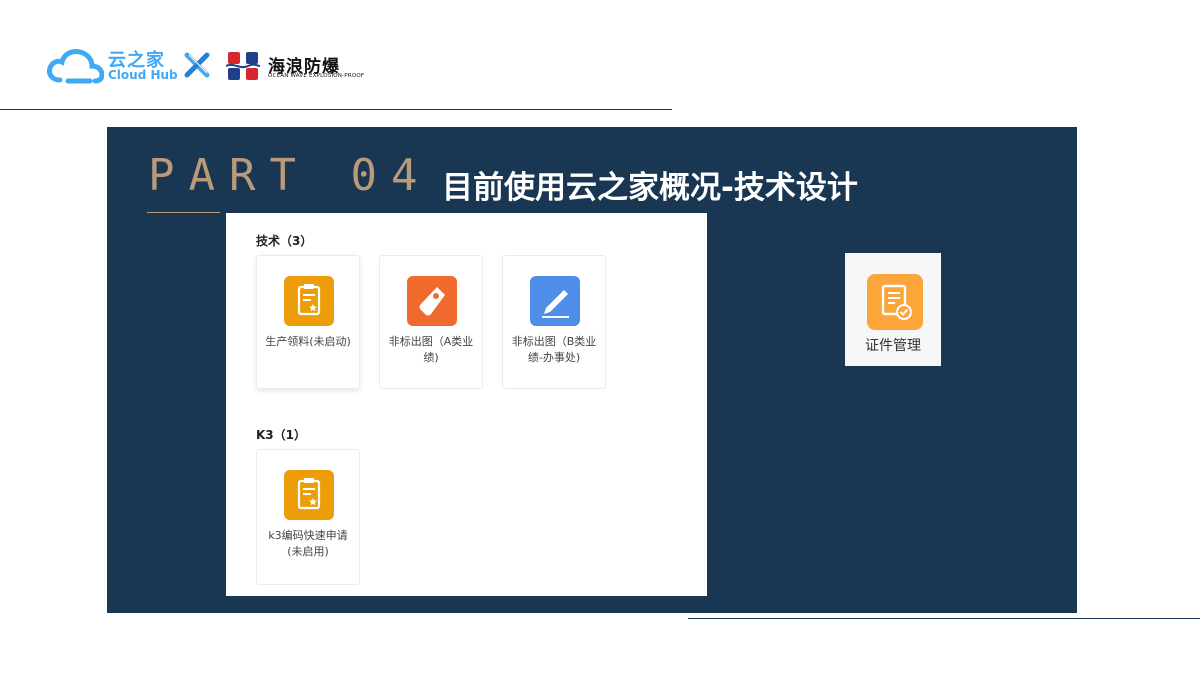 The width and height of the screenshot is (1200, 675). Describe the element at coordinates (431, 349) in the screenshot. I see `app-tile-label: 非标出图（A类业绩)` at that location.